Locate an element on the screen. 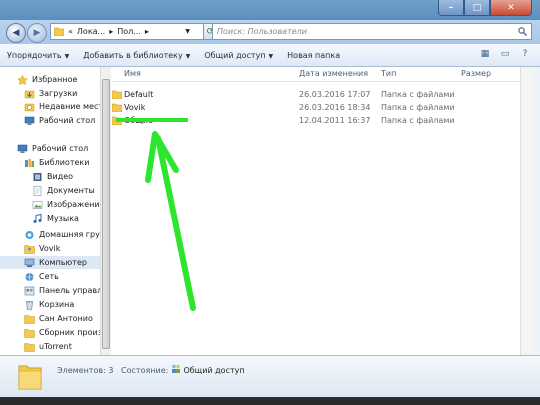 The width and height of the screenshot is (540, 405). bottom-edge is located at coordinates (270, 401).